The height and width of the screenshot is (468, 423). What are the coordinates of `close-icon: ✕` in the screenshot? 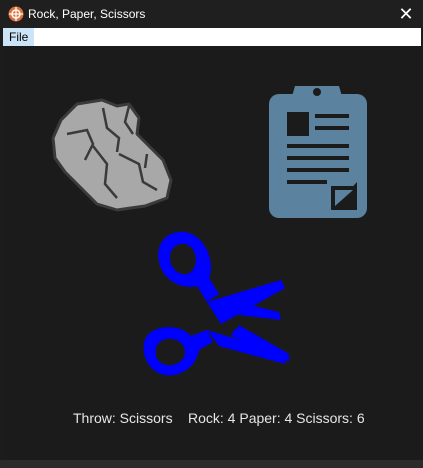 It's located at (406, 13).